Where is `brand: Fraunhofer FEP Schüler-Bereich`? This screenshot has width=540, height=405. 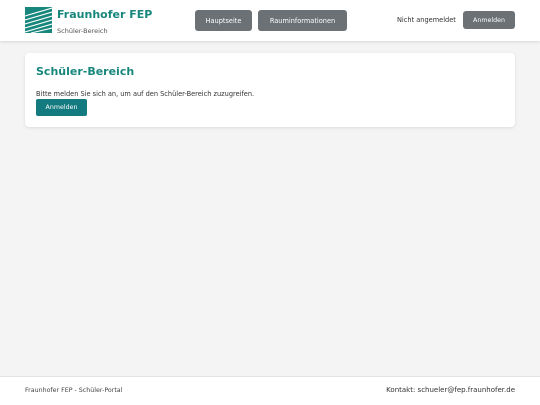
brand: Fraunhofer FEP Schüler-Bereich is located at coordinates (88, 21).